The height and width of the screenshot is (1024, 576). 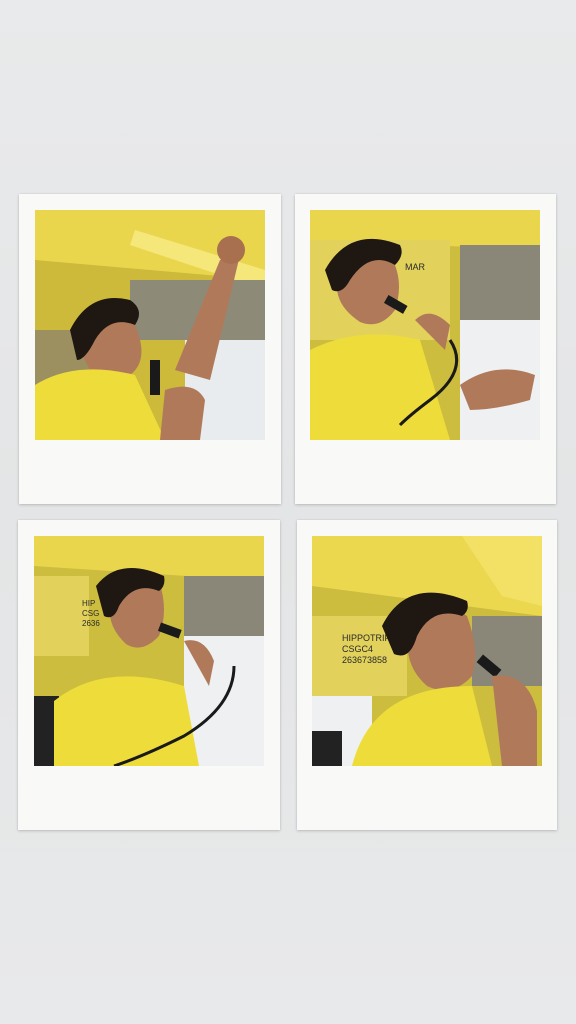 I want to click on polaroid-frame-4: HIPPOTRIP MAR CSGC4 263673858, so click(x=427, y=675).